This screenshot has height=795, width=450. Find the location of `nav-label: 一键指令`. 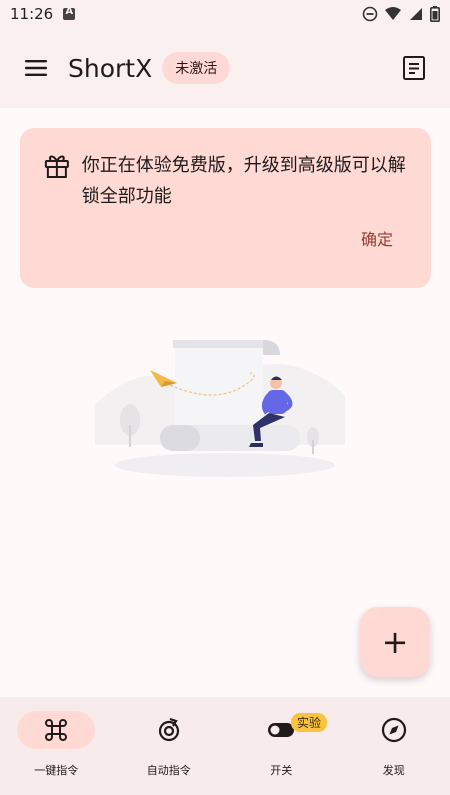

nav-label: 一键指令 is located at coordinates (56, 770).